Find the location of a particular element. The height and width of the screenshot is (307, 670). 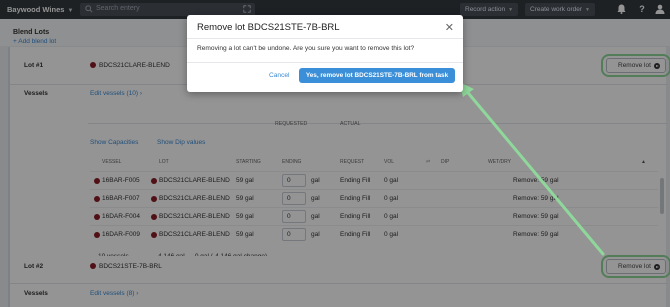

dialog-title: Remove lot BDCS21STE-7B-BRL is located at coordinates (268, 27).